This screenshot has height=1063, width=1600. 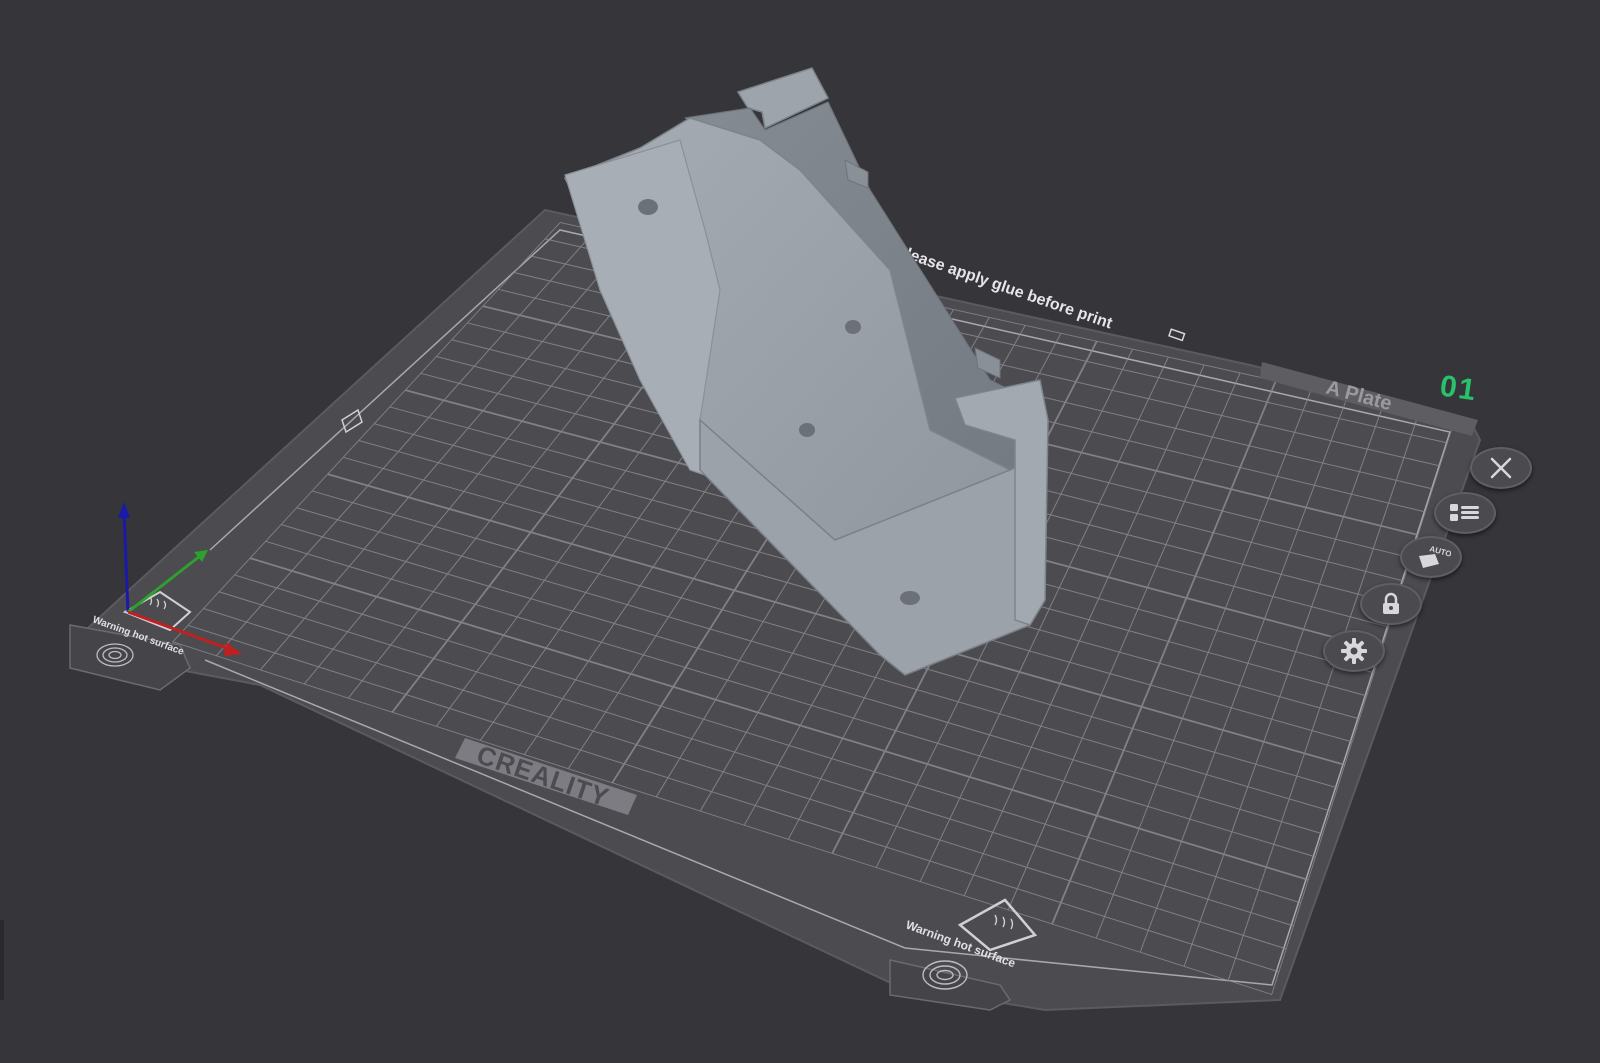 I want to click on auto-orient-icon: AUTO, so click(x=1435, y=556).